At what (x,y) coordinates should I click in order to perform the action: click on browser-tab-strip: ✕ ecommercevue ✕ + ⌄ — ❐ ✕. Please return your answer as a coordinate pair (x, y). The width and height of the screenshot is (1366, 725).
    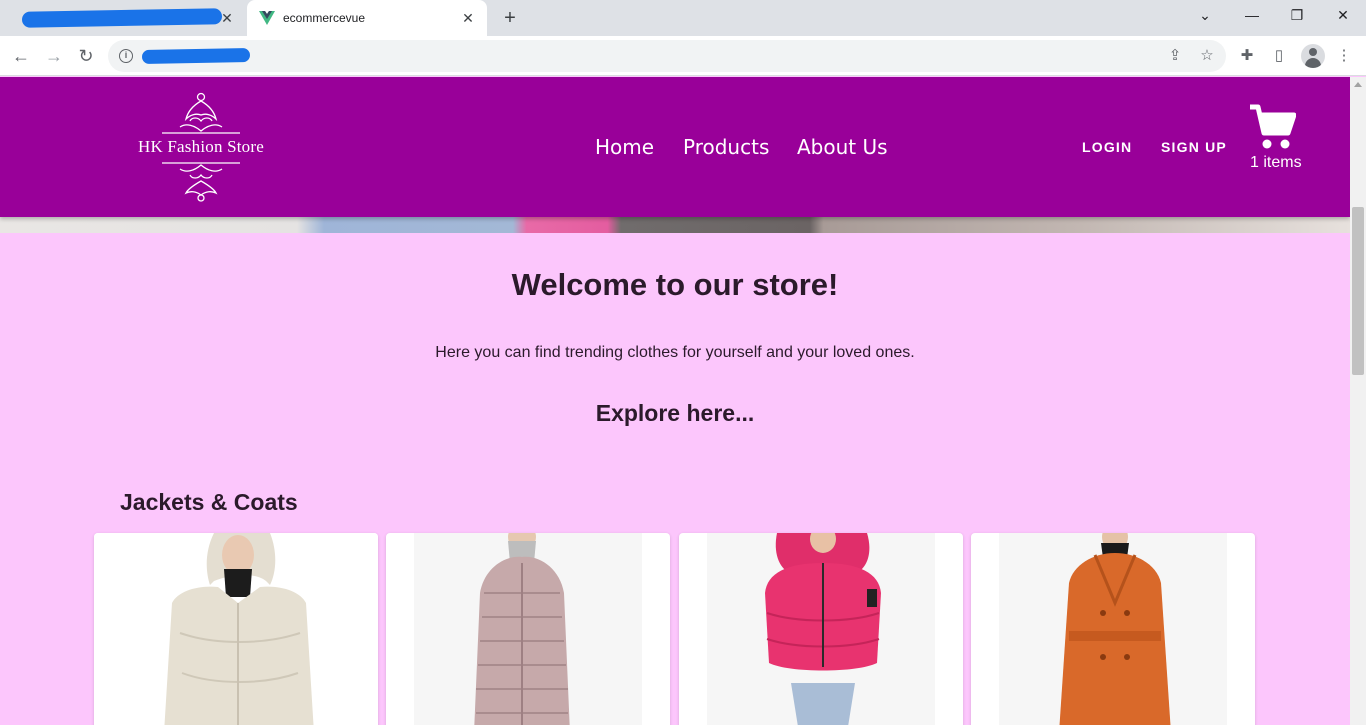
    Looking at the image, I should click on (683, 18).